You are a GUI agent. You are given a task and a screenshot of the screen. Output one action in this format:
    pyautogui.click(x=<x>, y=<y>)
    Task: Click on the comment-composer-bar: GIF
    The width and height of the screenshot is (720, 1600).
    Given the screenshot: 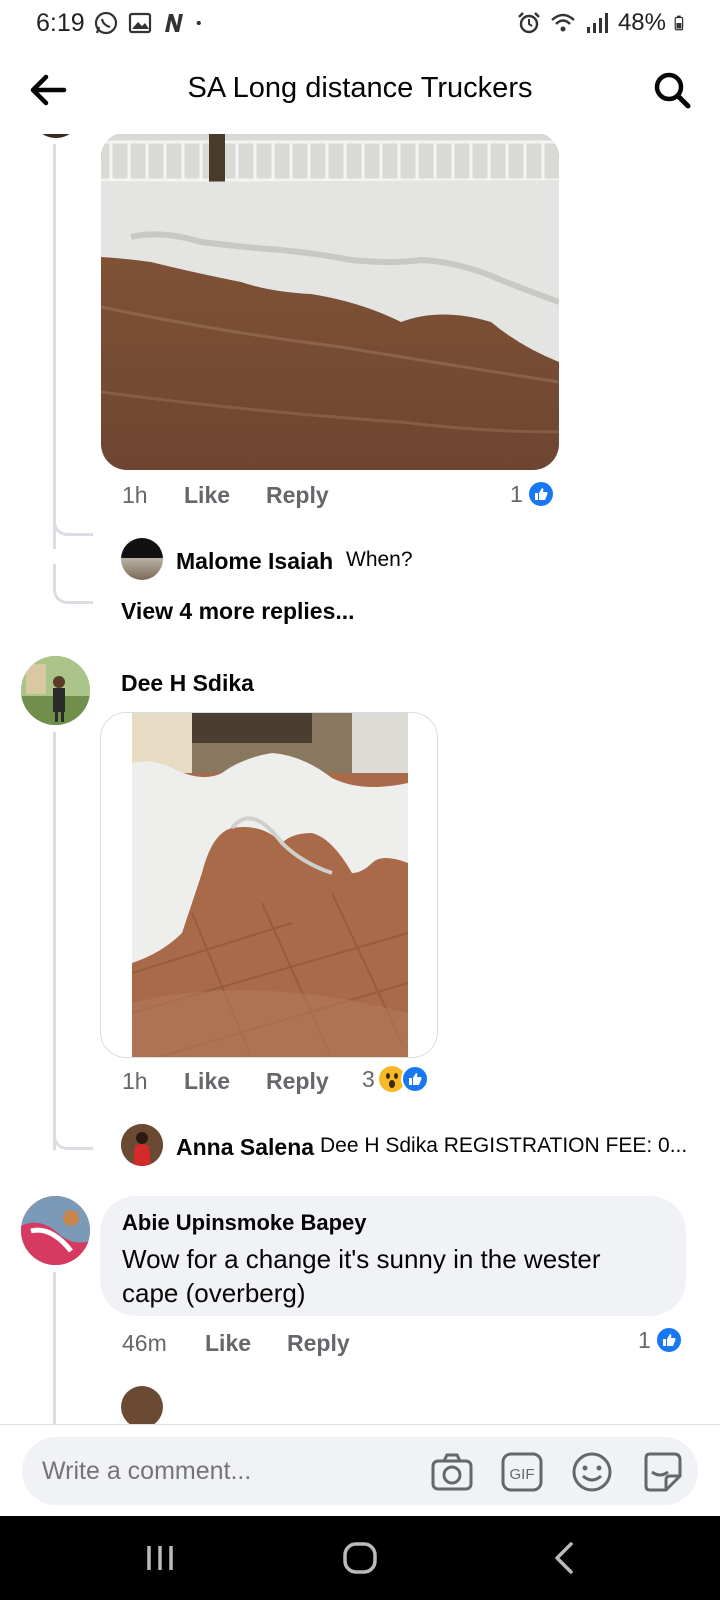 What is the action you would take?
    pyautogui.click(x=360, y=1470)
    